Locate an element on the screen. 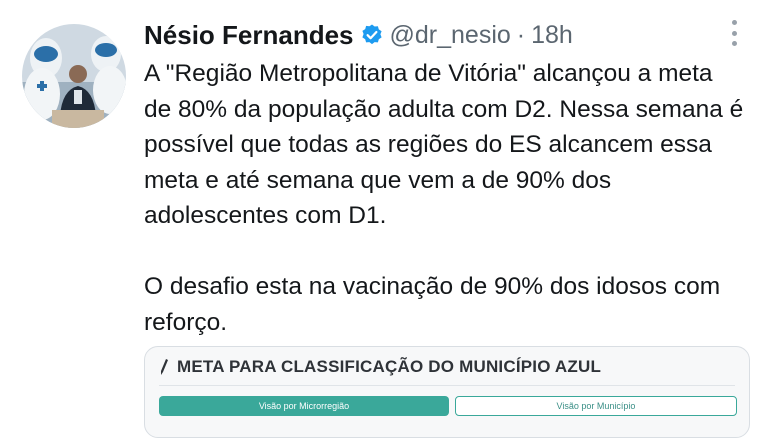 The image size is (771, 438). tweet-header: Nésio Fernandes @dr_nesio · 18h is located at coordinates (358, 35).